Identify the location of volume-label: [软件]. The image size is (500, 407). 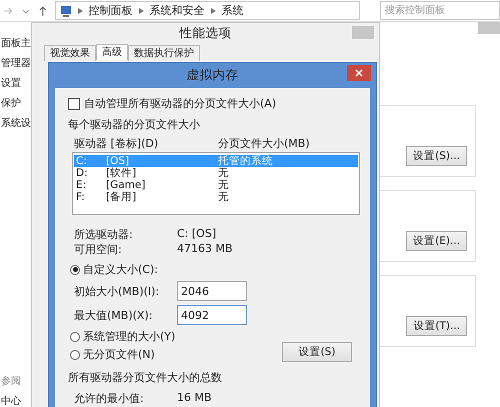
(122, 173).